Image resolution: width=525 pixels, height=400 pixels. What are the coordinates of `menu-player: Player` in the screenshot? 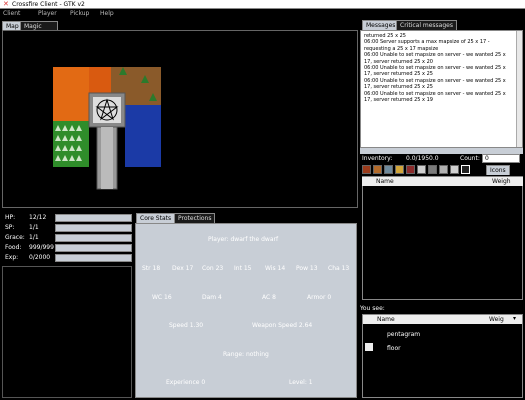 It's located at (47, 14).